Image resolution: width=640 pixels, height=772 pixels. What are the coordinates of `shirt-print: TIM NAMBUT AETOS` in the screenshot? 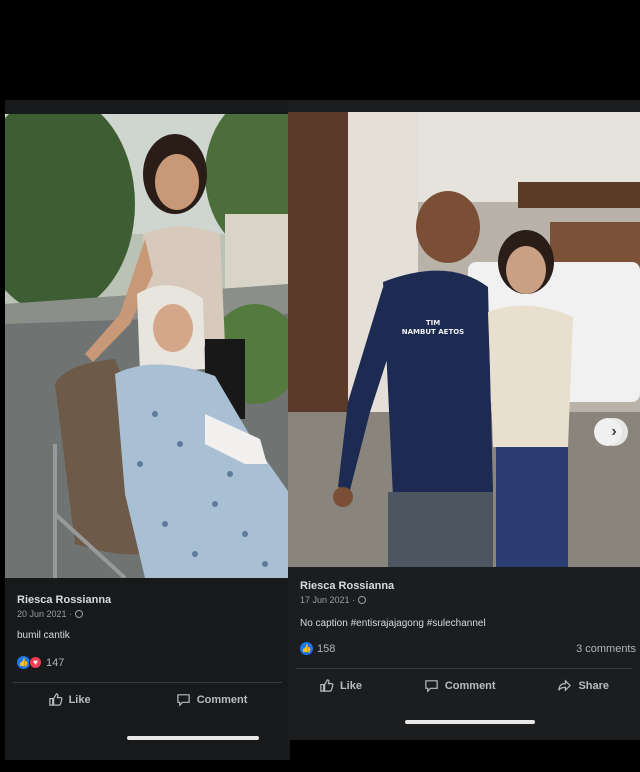 It's located at (433, 328).